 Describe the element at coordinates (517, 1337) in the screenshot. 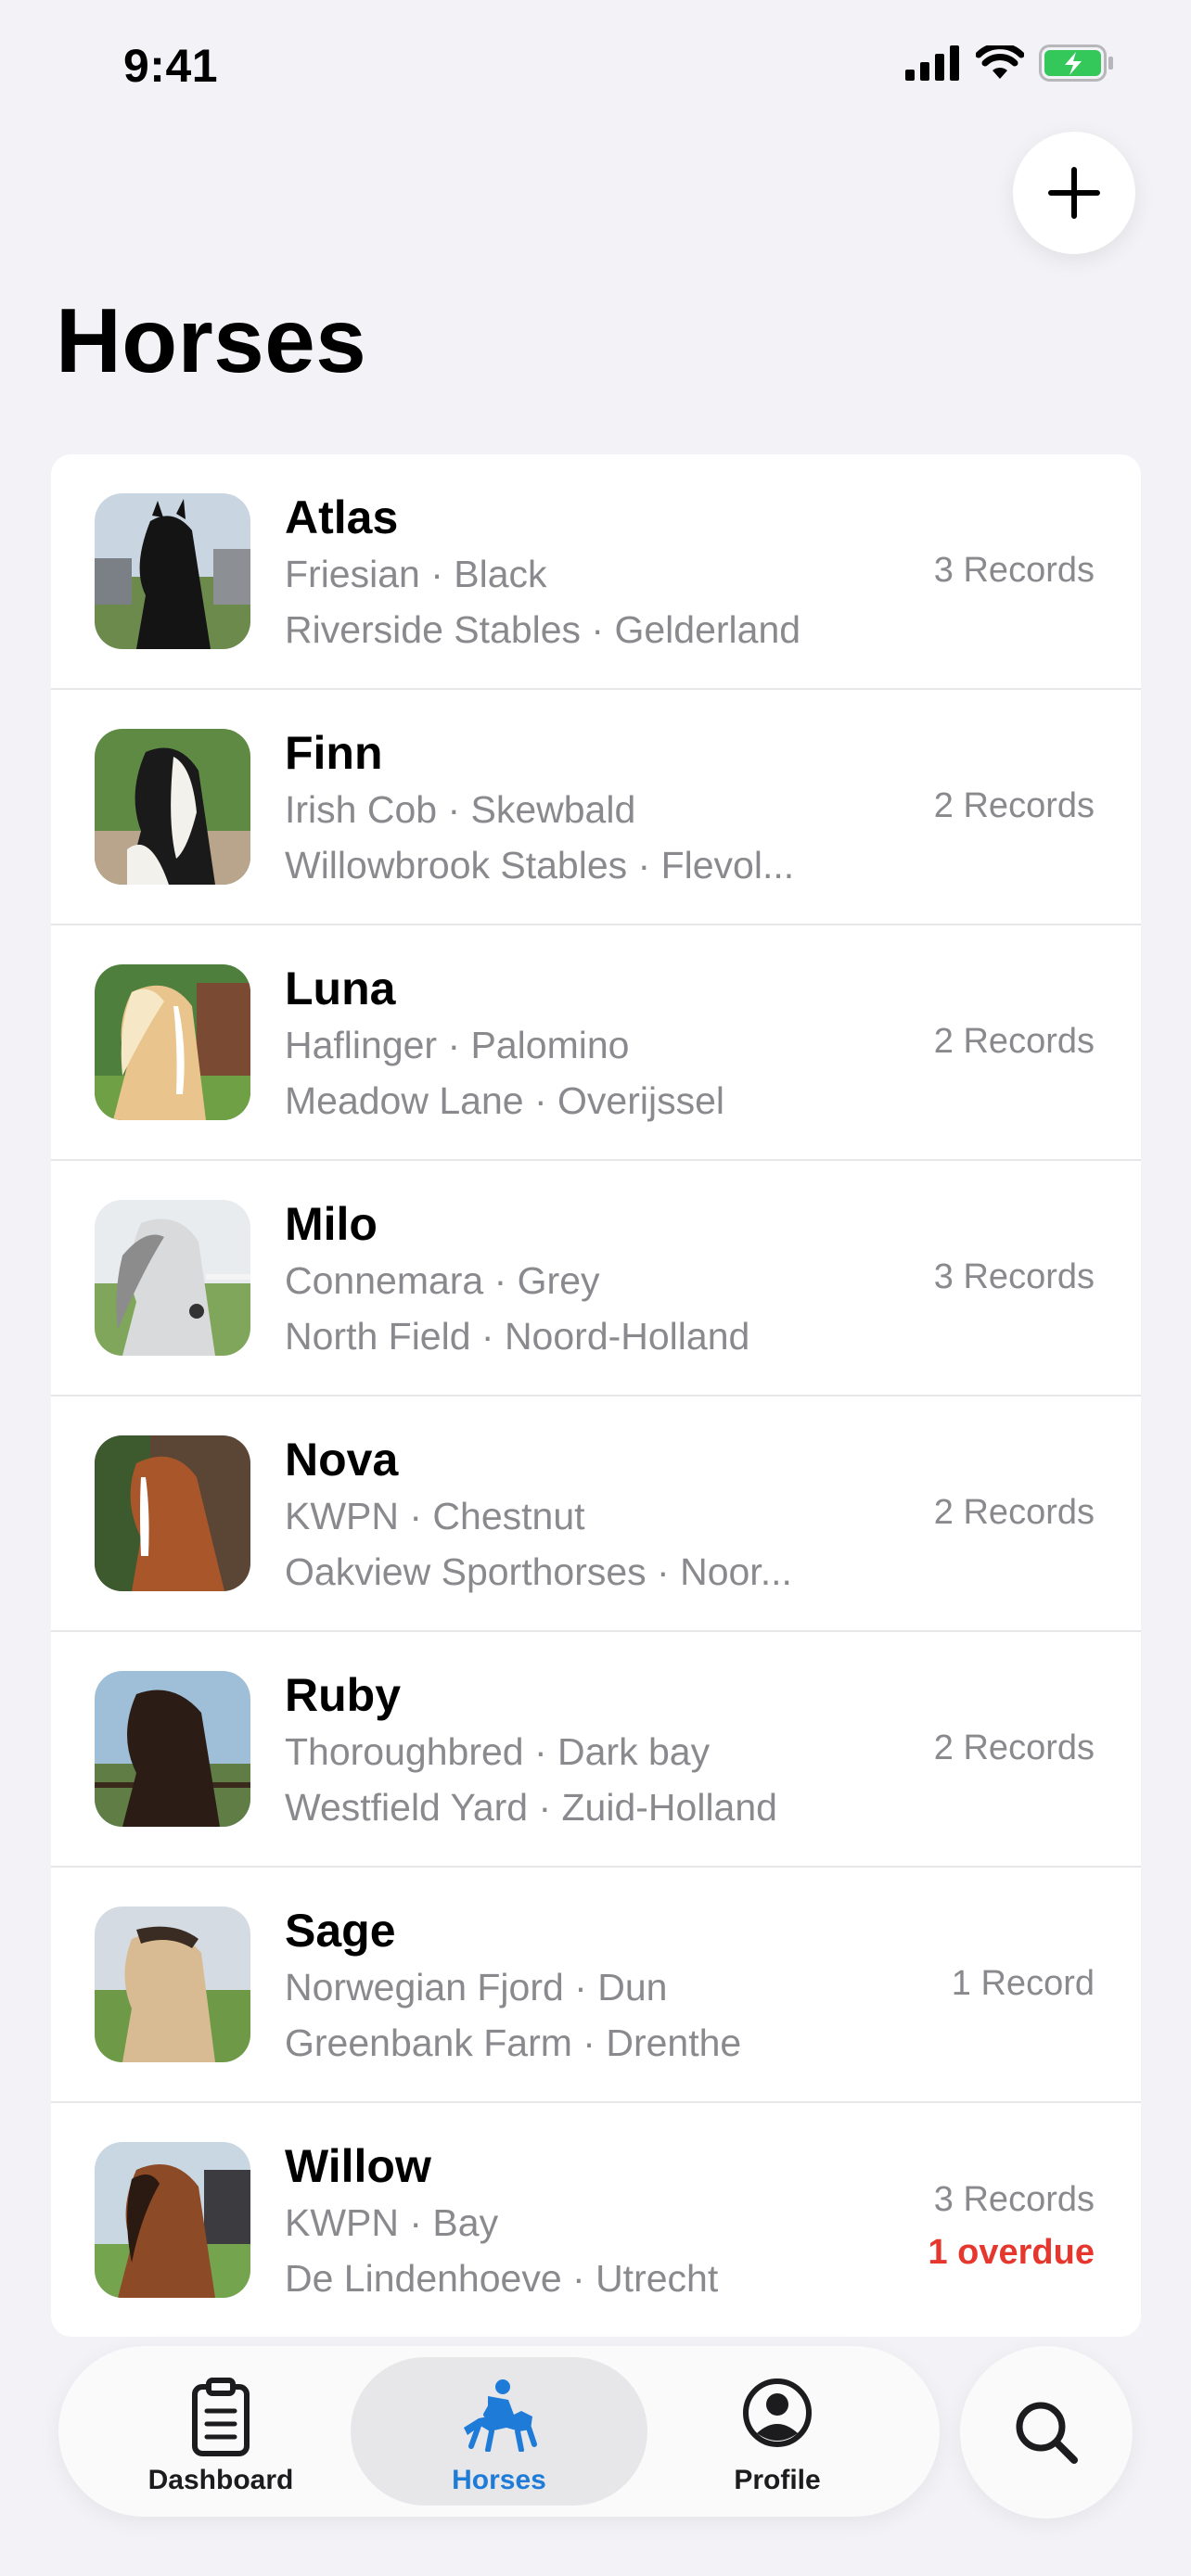

I see `horse-location: North Field · Noord-Holland` at that location.